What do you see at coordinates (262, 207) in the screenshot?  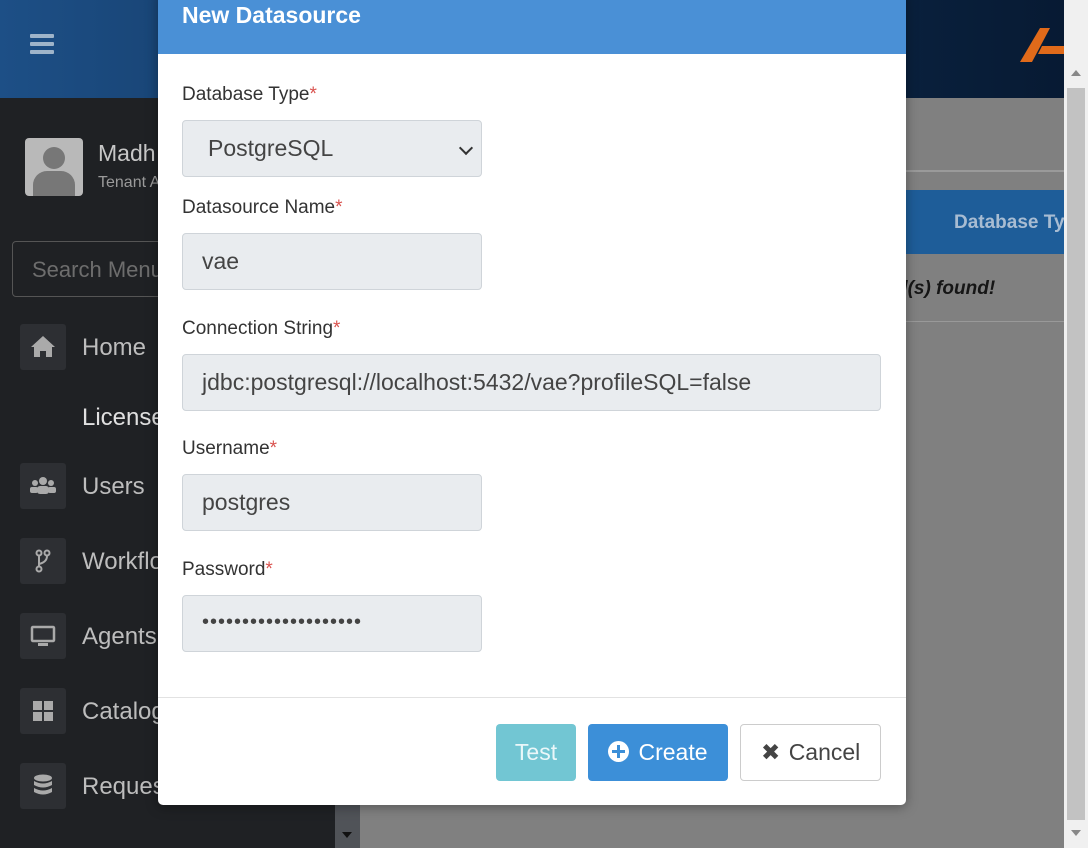 I see `datasource-name-label: Datasource Name*` at bounding box center [262, 207].